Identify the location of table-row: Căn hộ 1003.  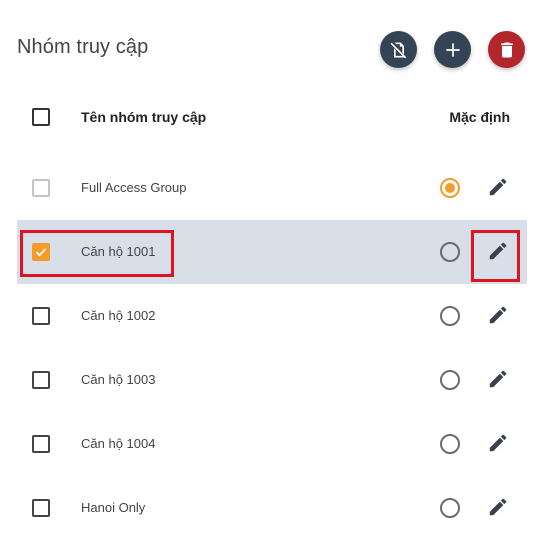
(272, 380).